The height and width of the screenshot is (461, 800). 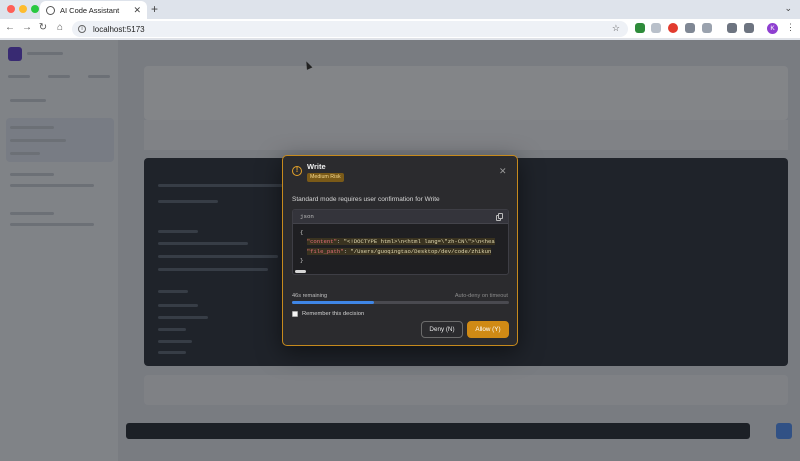 I want to click on devtools-icon, so click(x=732, y=28).